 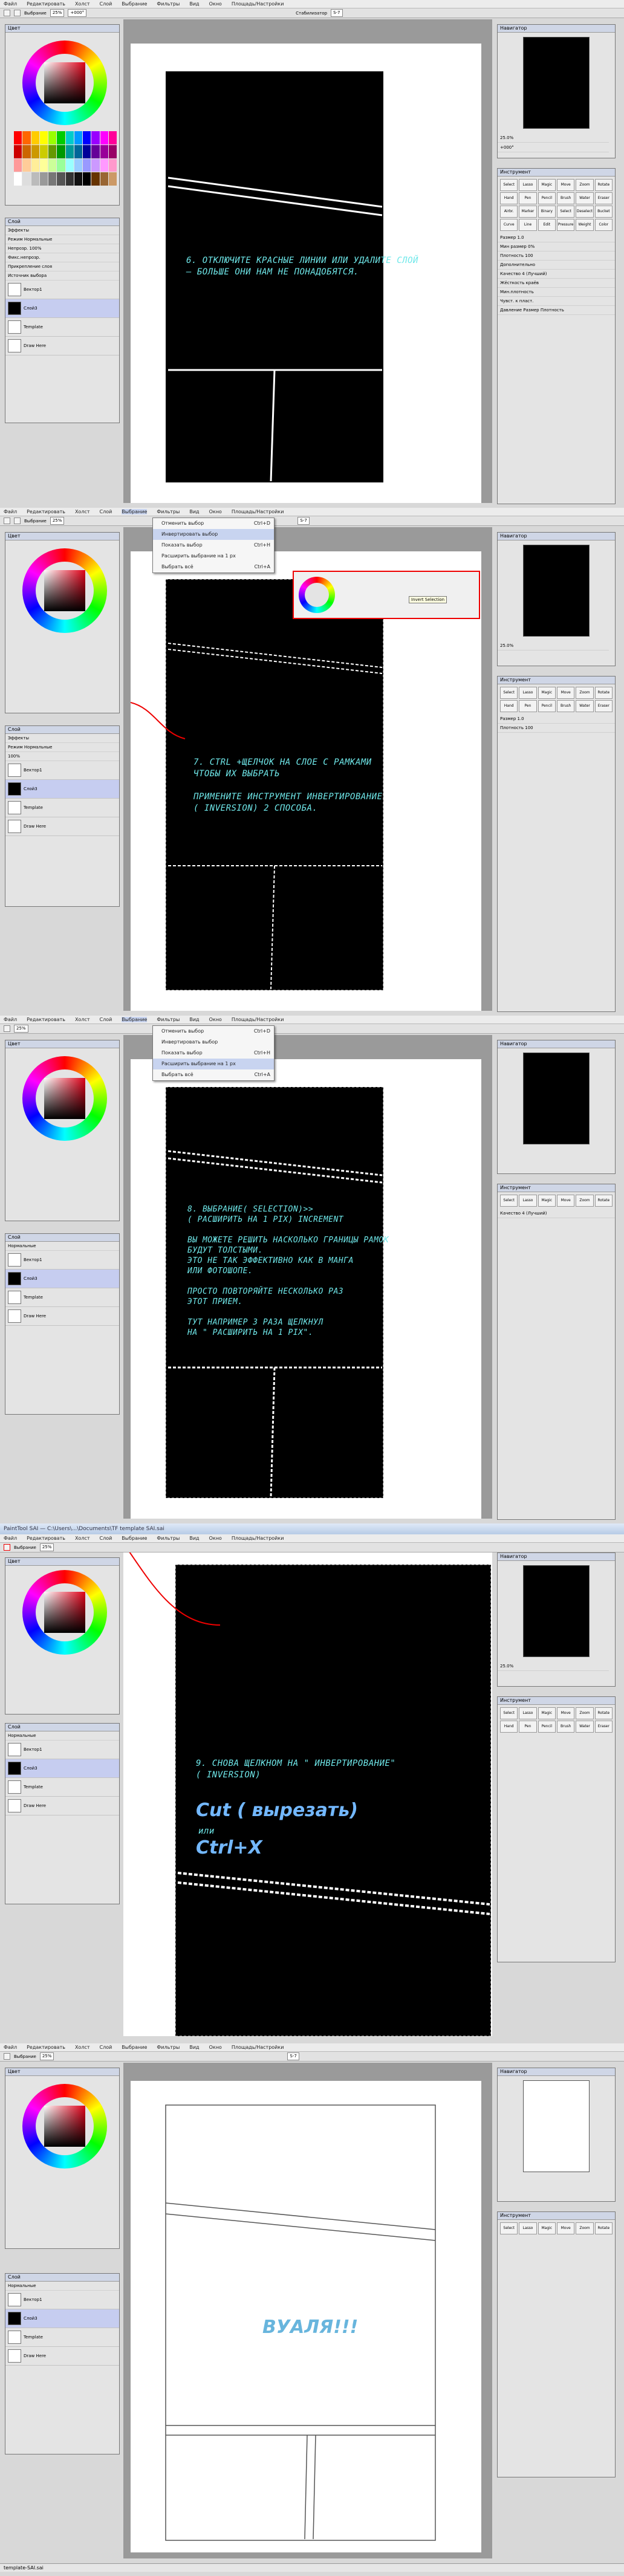 I want to click on size-row: Размер 1.0, so click(x=556, y=238).